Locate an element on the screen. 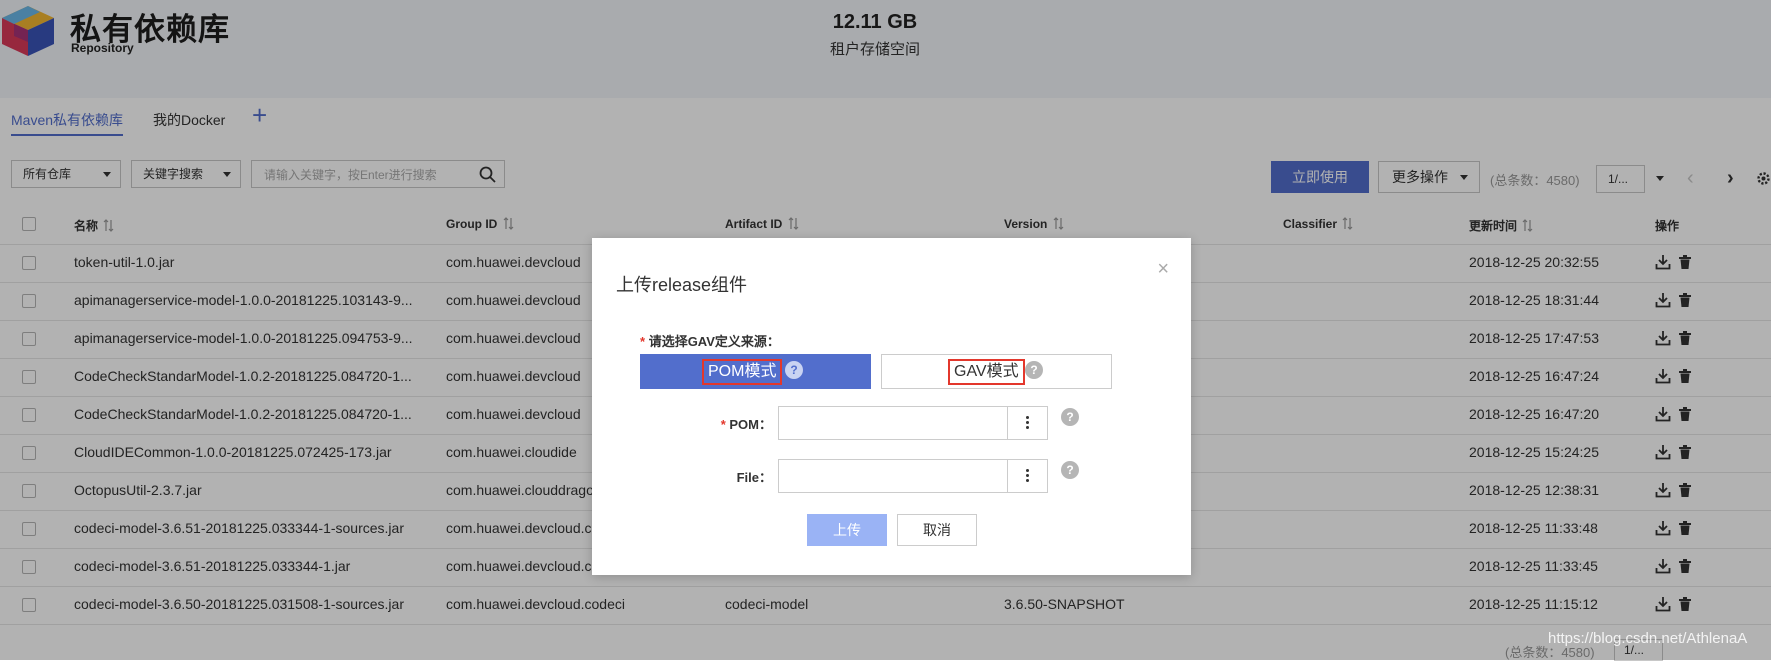  file-path is located at coordinates (897, 478).